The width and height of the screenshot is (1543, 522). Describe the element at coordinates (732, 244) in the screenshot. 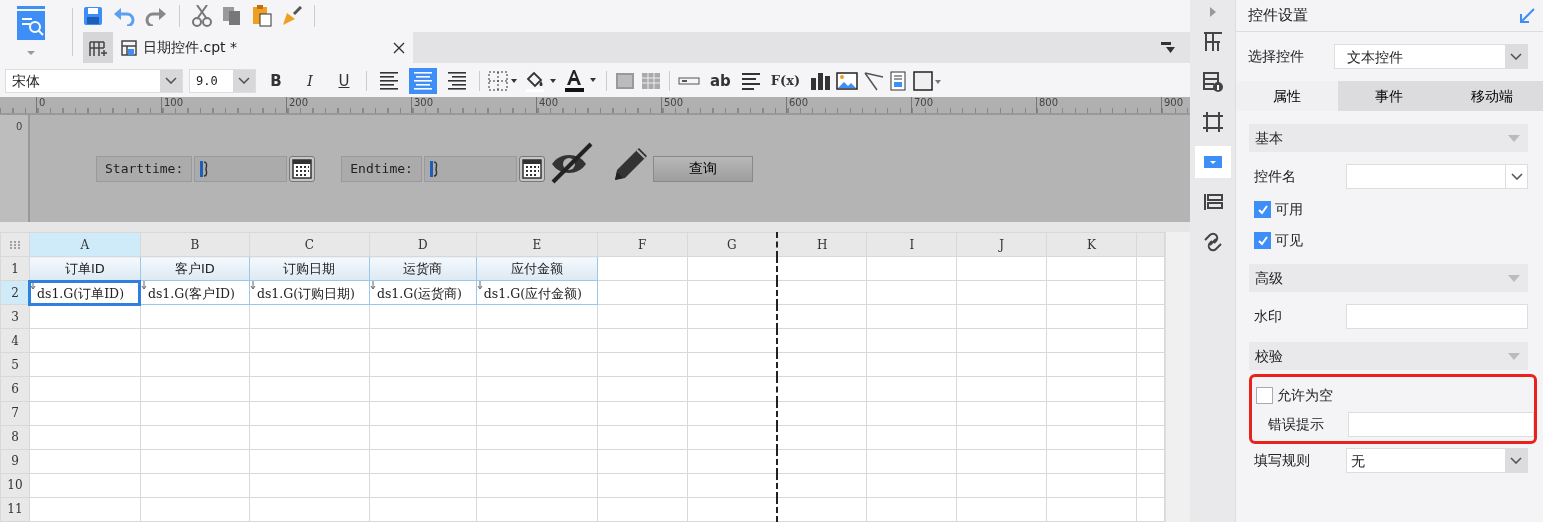

I see `column-header: G` at that location.